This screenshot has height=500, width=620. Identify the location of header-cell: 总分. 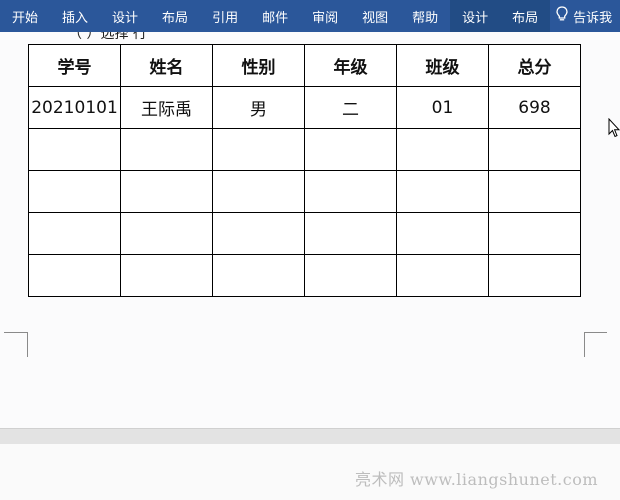
(534, 65).